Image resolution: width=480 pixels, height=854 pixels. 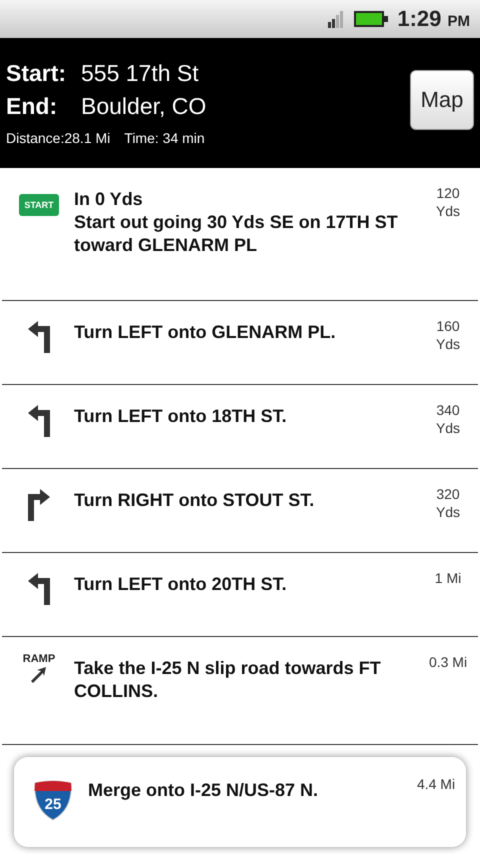 I want to click on total-distance: Distance:28.1 Mi, so click(x=58, y=138).